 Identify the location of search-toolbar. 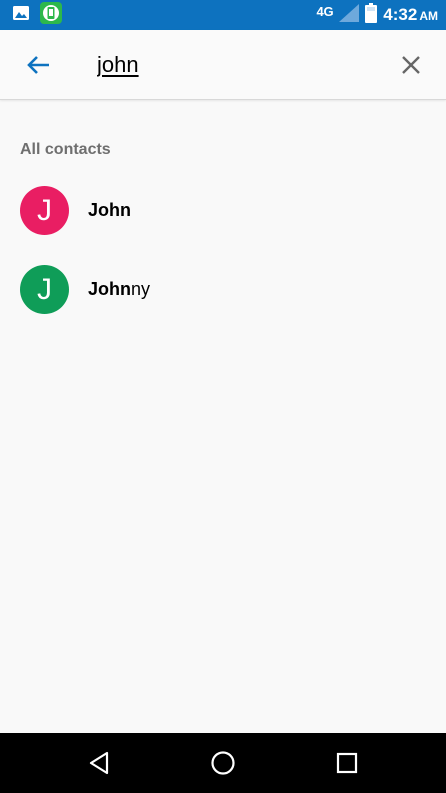
(223, 65).